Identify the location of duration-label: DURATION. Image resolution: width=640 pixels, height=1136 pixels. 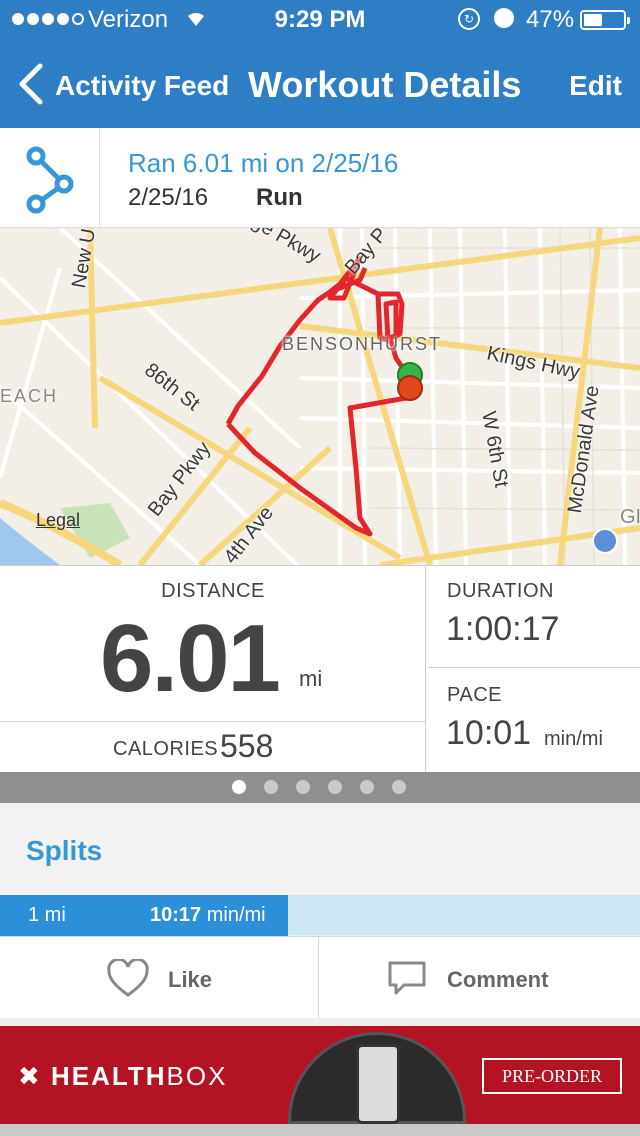
(500, 591).